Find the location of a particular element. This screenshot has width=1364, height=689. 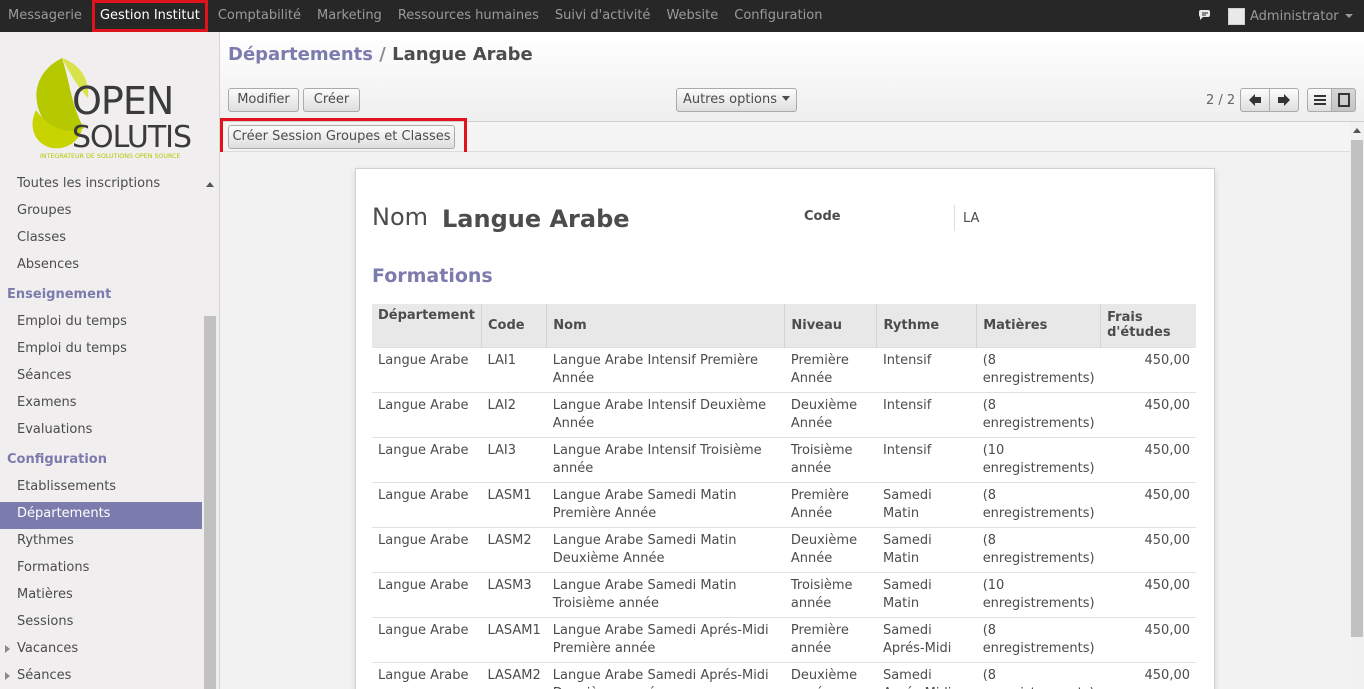

user-menu: Administrator is located at coordinates (1290, 16).